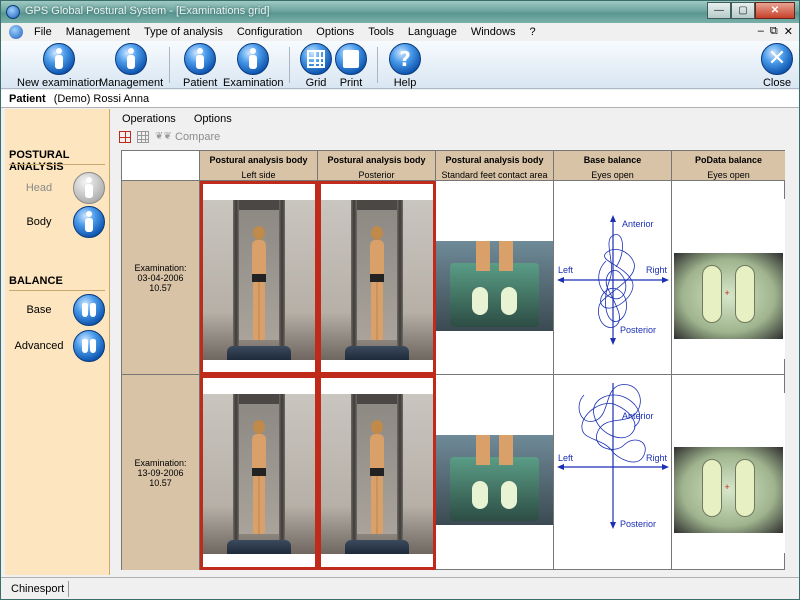 The width and height of the screenshot is (800, 600). What do you see at coordinates (335, 32) in the screenshot?
I see `menu-options: Options` at bounding box center [335, 32].